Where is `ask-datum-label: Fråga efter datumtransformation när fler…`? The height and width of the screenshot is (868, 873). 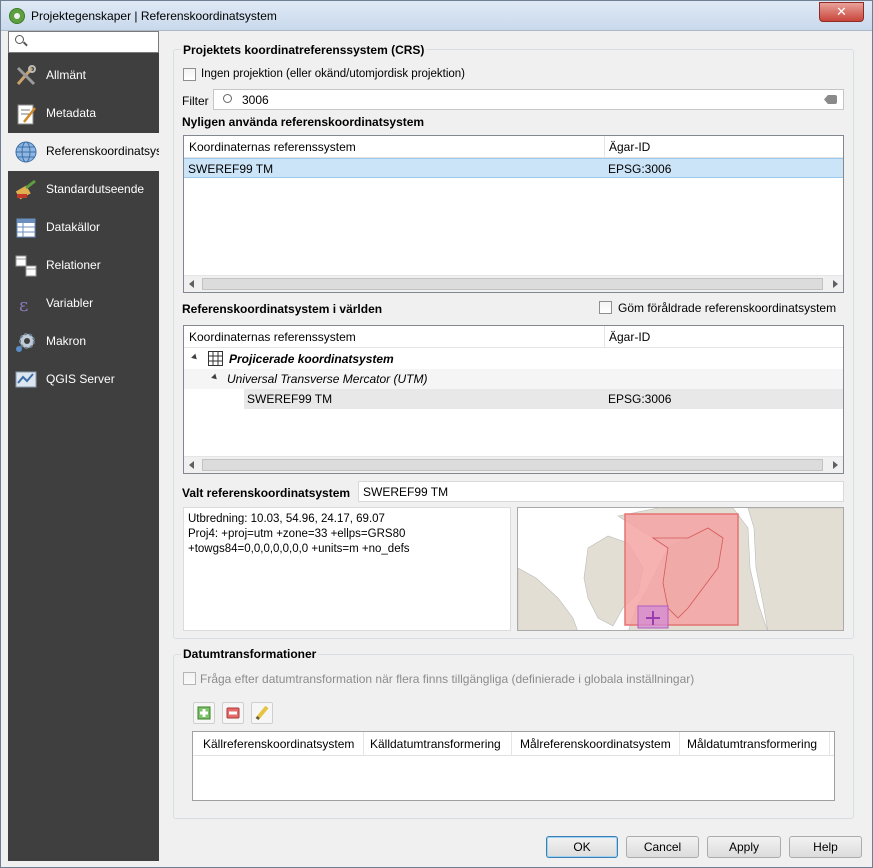 ask-datum-label: Fråga efter datumtransformation när fler… is located at coordinates (447, 679).